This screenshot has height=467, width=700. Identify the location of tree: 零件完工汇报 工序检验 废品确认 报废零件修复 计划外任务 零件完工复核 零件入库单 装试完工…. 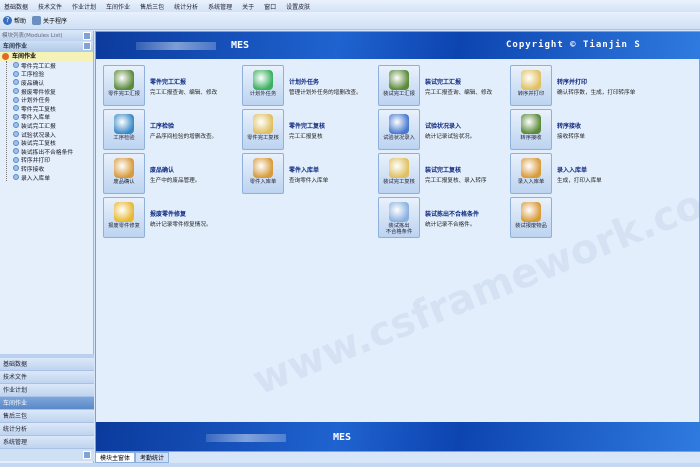
(49, 121).